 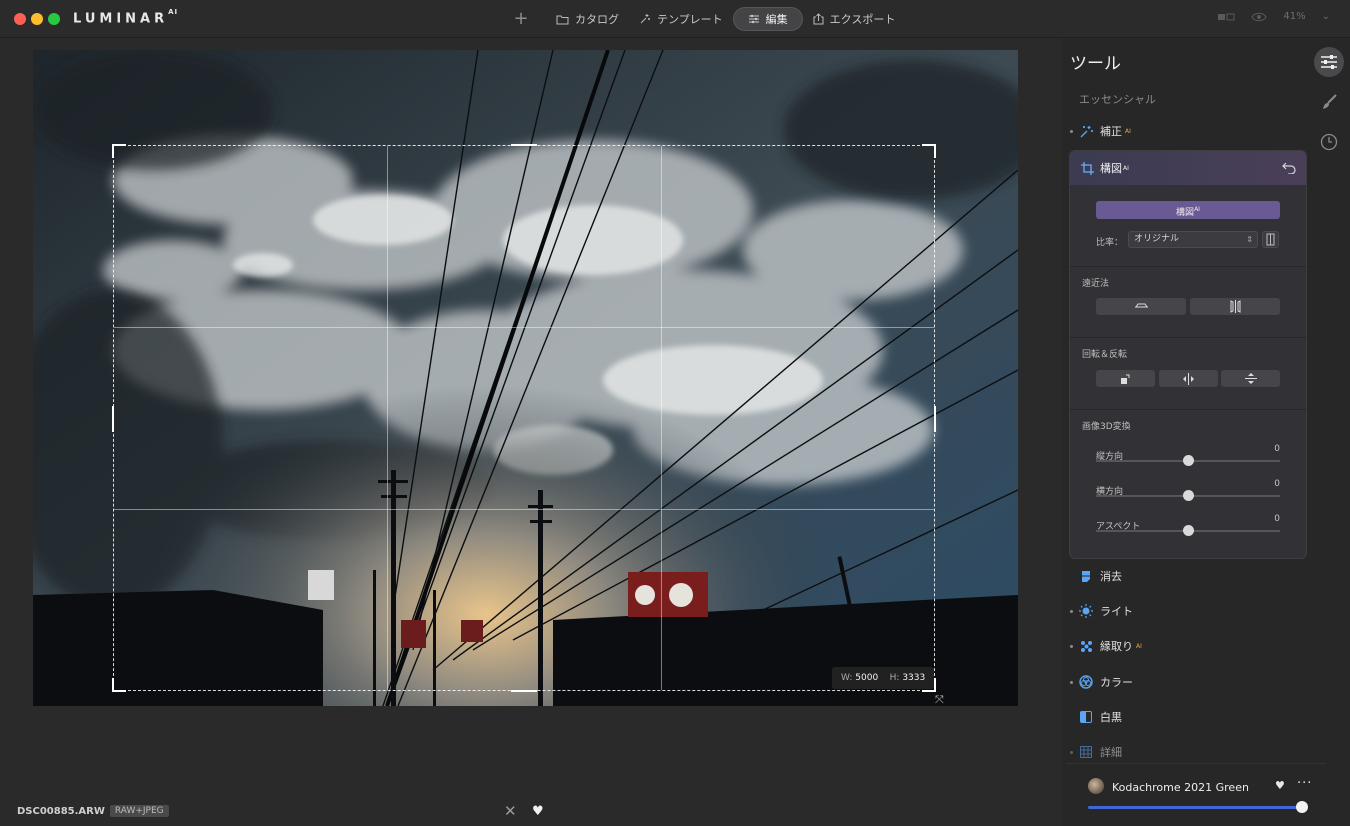 I want to click on preset-favorite-icon: ♥, so click(x=1280, y=785).